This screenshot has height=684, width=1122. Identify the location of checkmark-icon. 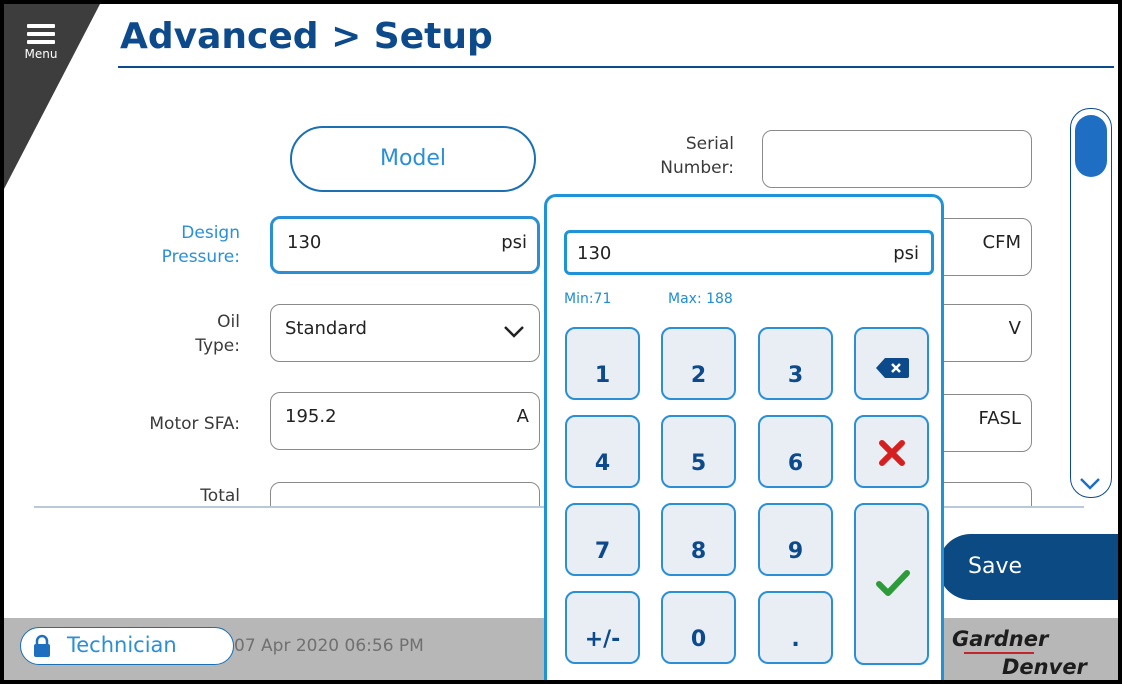
(893, 583).